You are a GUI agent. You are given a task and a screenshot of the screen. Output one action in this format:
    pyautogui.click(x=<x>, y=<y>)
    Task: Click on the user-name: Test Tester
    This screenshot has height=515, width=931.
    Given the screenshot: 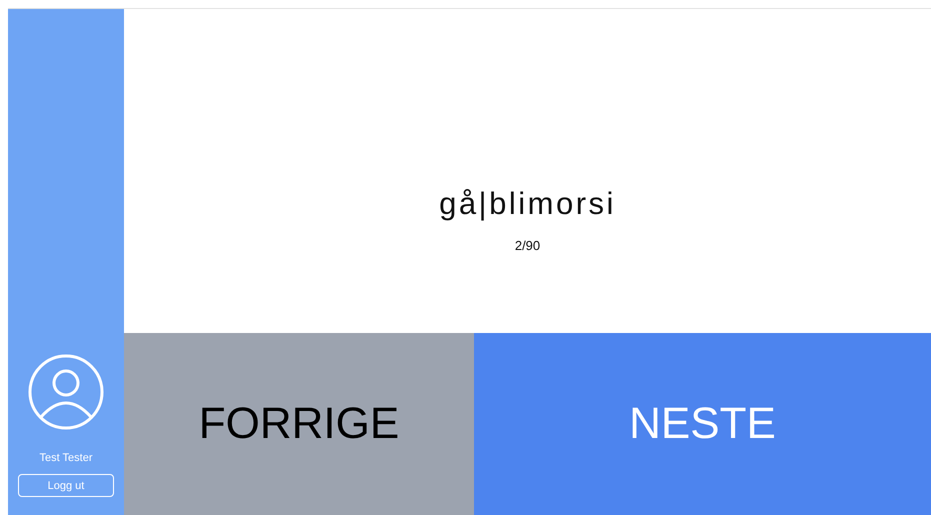 What is the action you would take?
    pyautogui.click(x=66, y=458)
    